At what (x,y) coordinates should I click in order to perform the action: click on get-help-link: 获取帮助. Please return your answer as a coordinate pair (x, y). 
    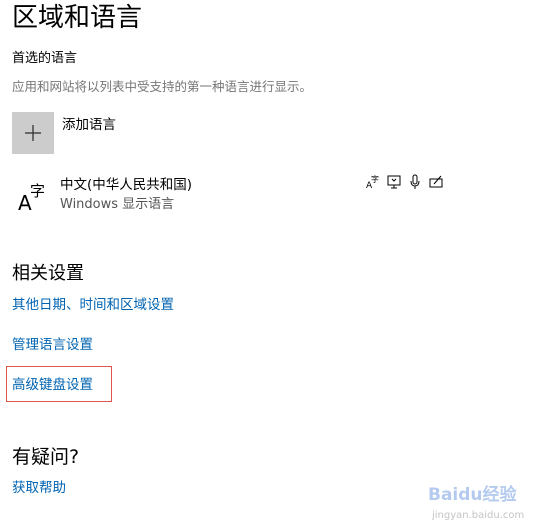
    Looking at the image, I should click on (39, 488).